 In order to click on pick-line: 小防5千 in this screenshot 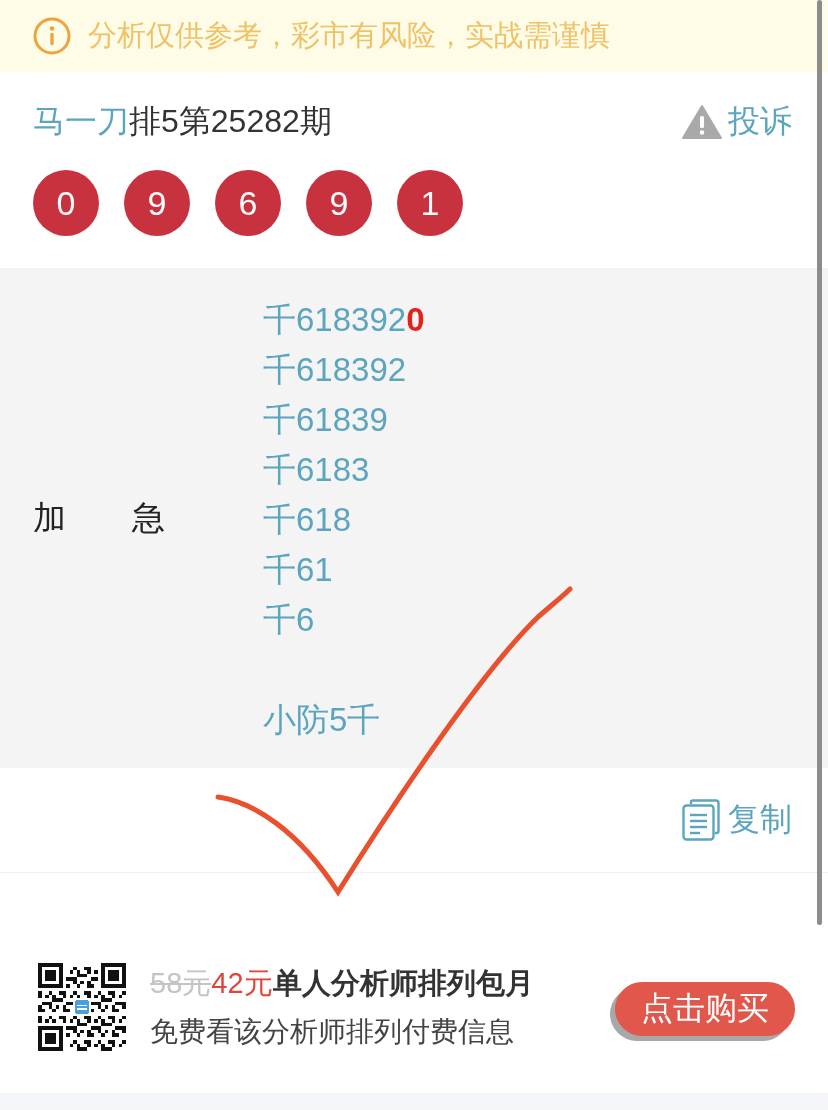, I will do `click(322, 720)`.